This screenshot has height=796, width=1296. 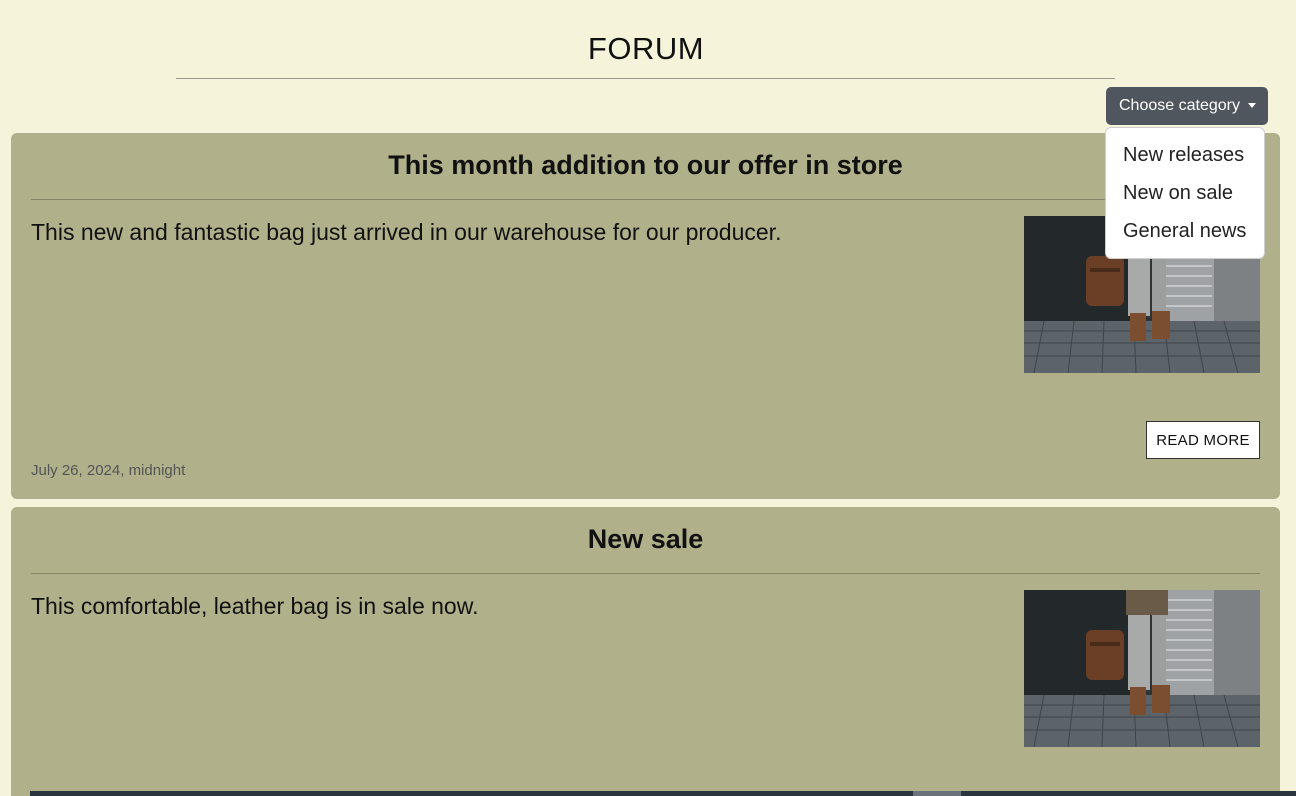 What do you see at coordinates (1179, 105) in the screenshot?
I see `choose-category-label: Choose category` at bounding box center [1179, 105].